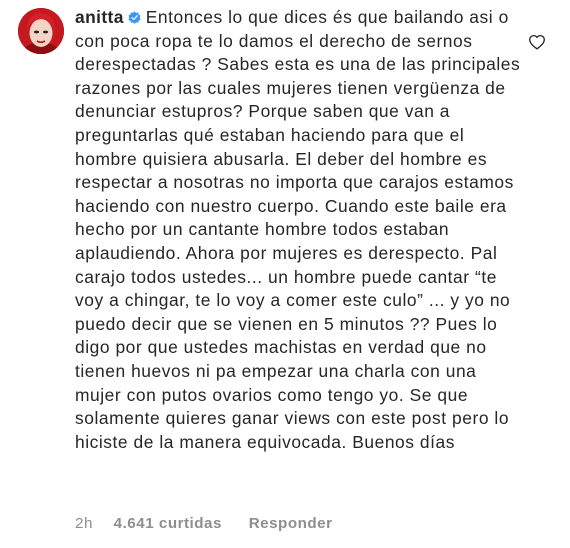 The height and width of the screenshot is (548, 570). I want to click on likes-count-button: 4.641 curtidas, so click(168, 524).